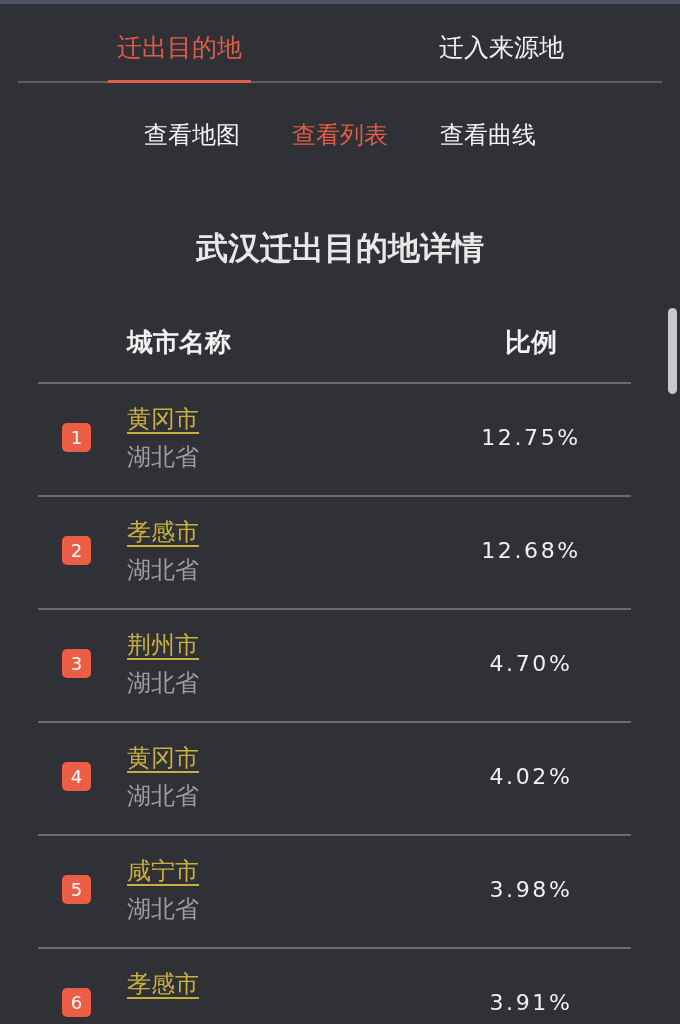 Image resolution: width=680 pixels, height=1024 pixels. What do you see at coordinates (531, 438) in the screenshot?
I see `ratio-text: 12.75%` at bounding box center [531, 438].